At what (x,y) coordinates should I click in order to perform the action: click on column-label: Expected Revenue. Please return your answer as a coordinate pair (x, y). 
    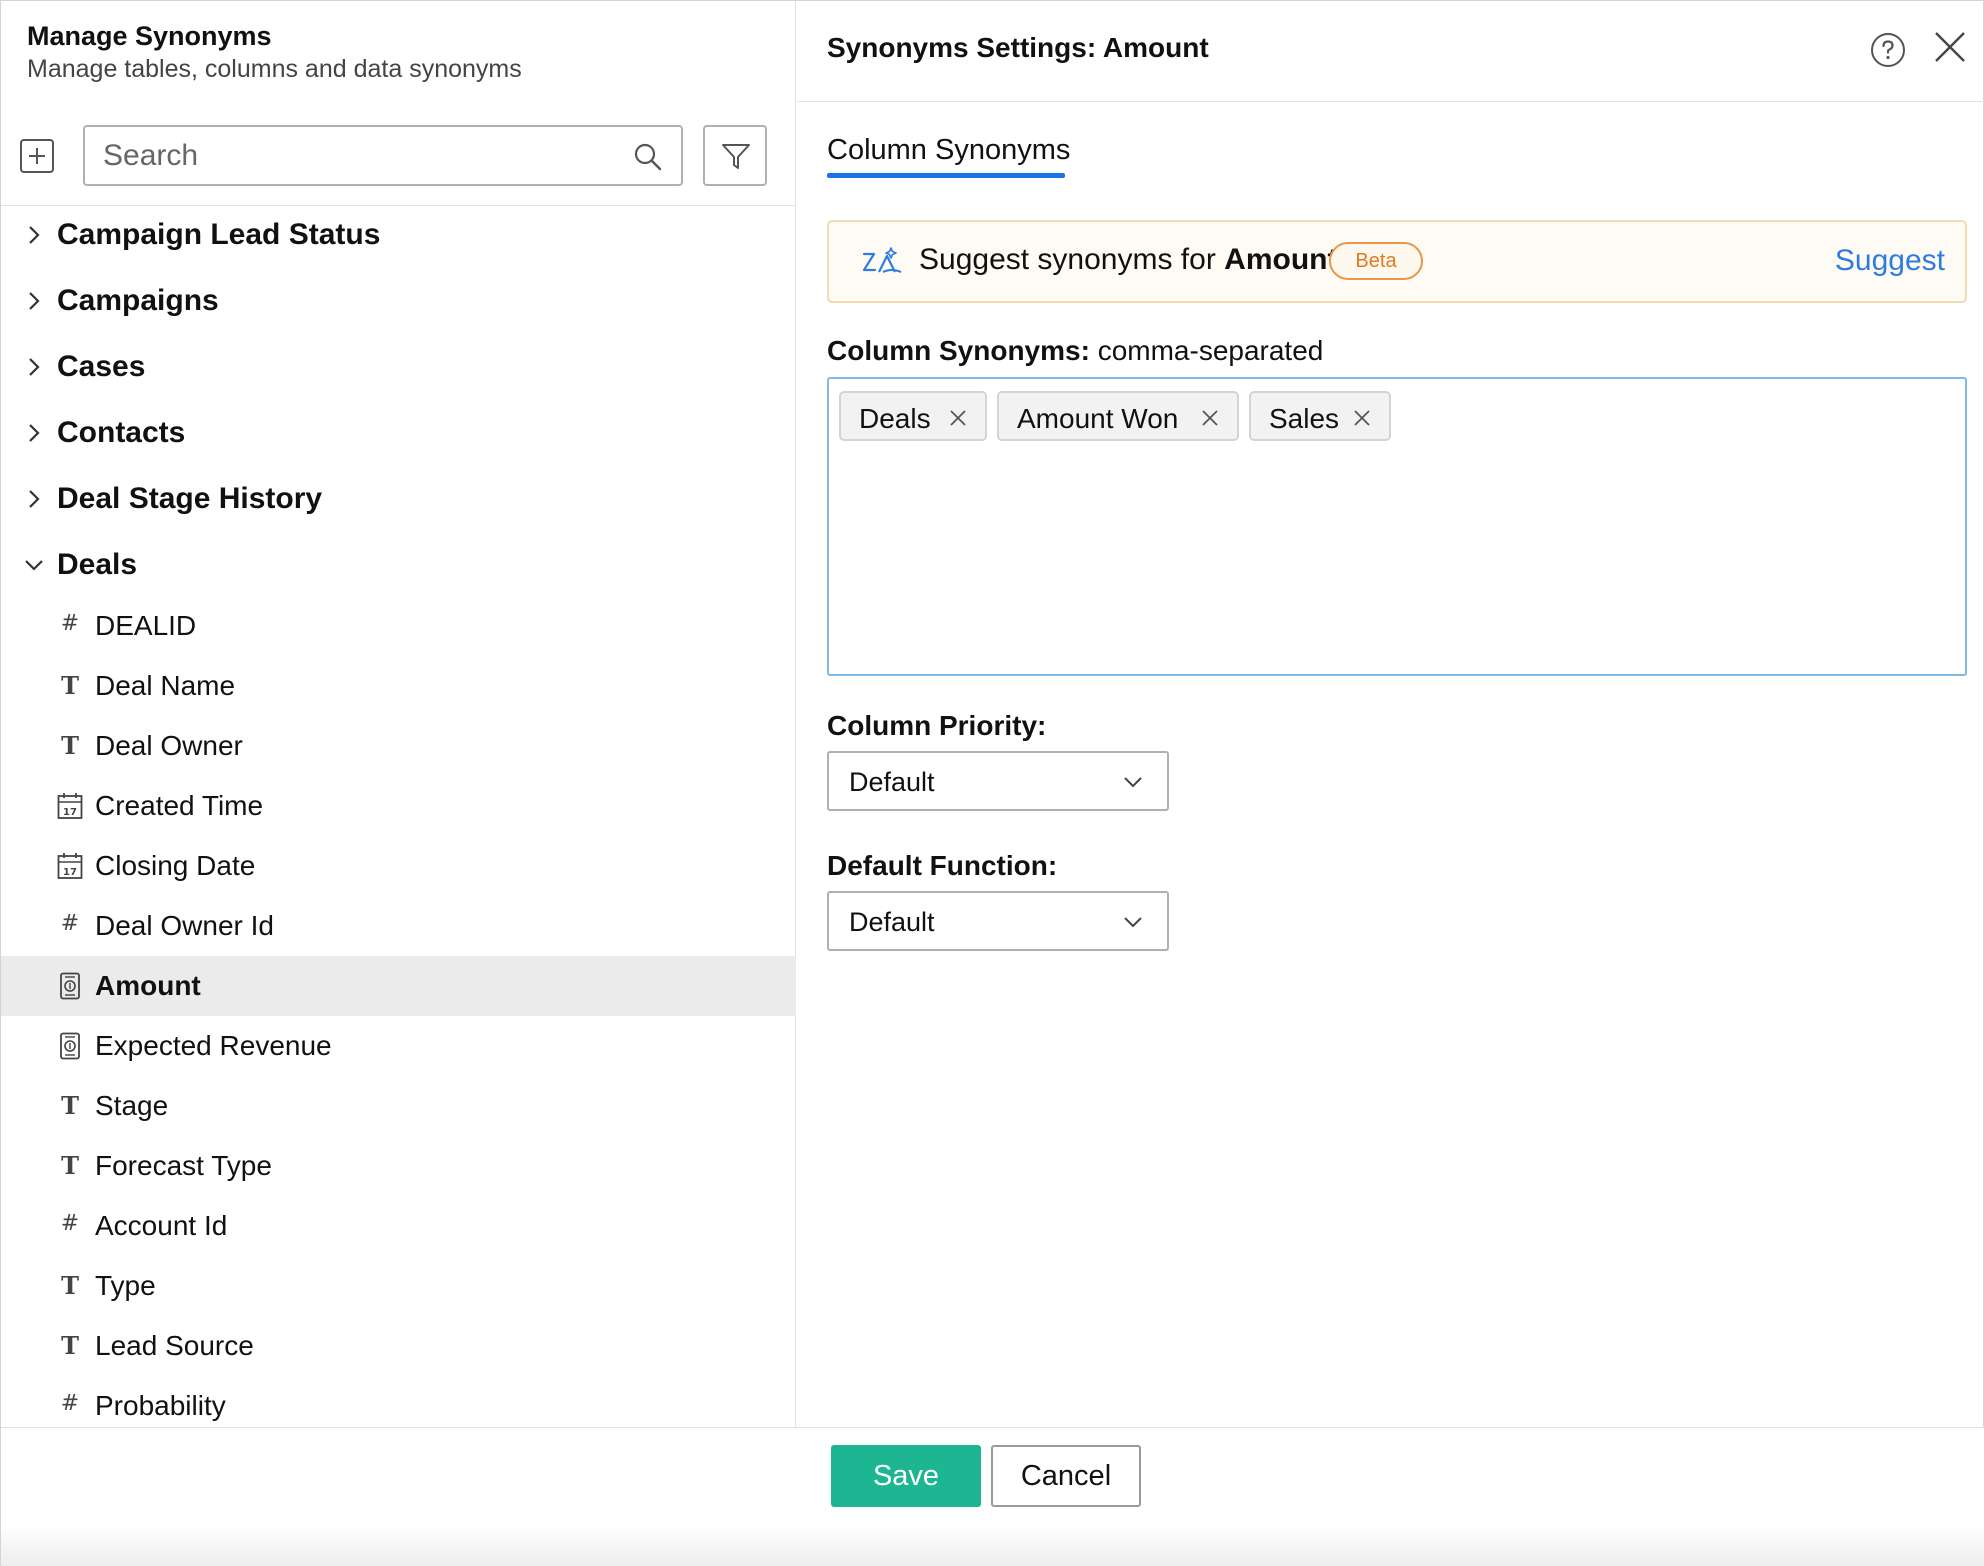
    Looking at the image, I should click on (213, 1045).